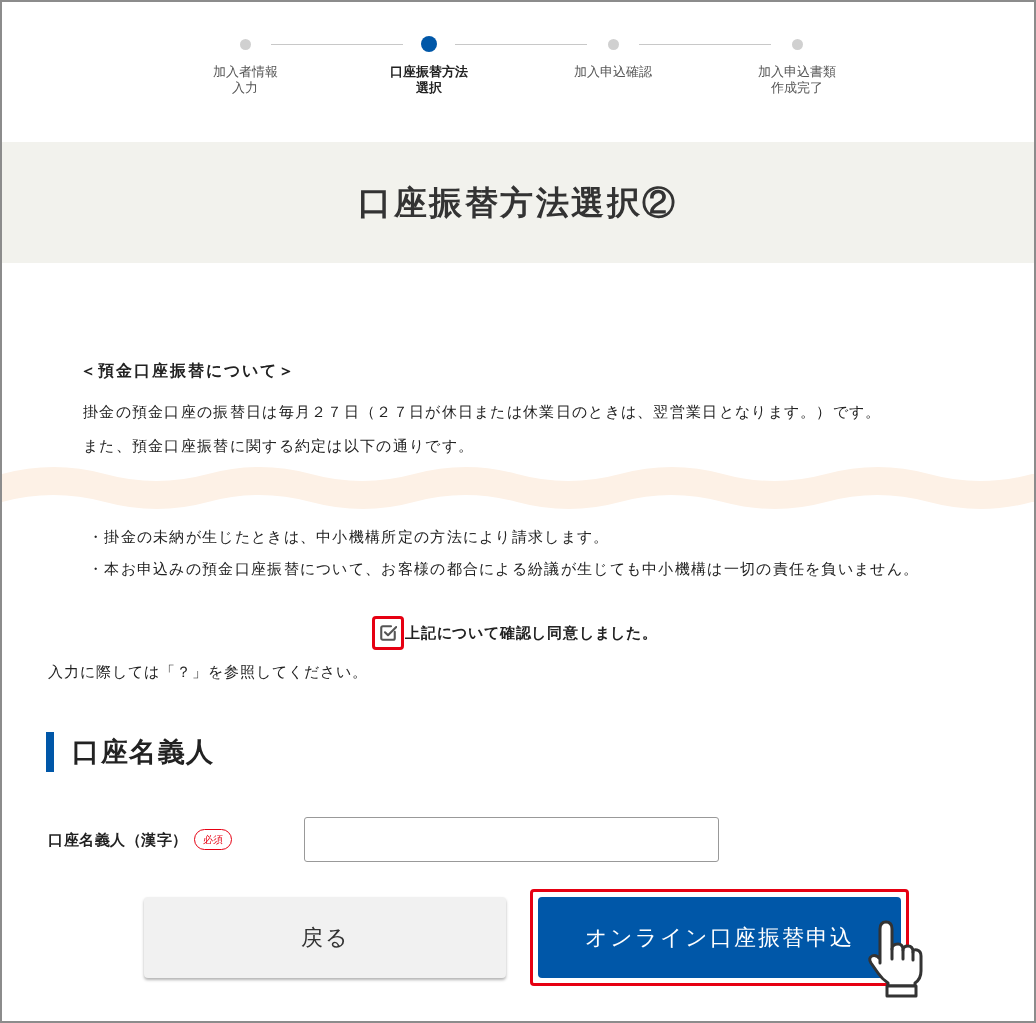 The image size is (1036, 1023). What do you see at coordinates (483, 412) in the screenshot?
I see `notice-text: 掛金の預金口座の振替日は毎月２７日（２７日が休日または休業日のときは、翌営業日となります。）です。` at bounding box center [483, 412].